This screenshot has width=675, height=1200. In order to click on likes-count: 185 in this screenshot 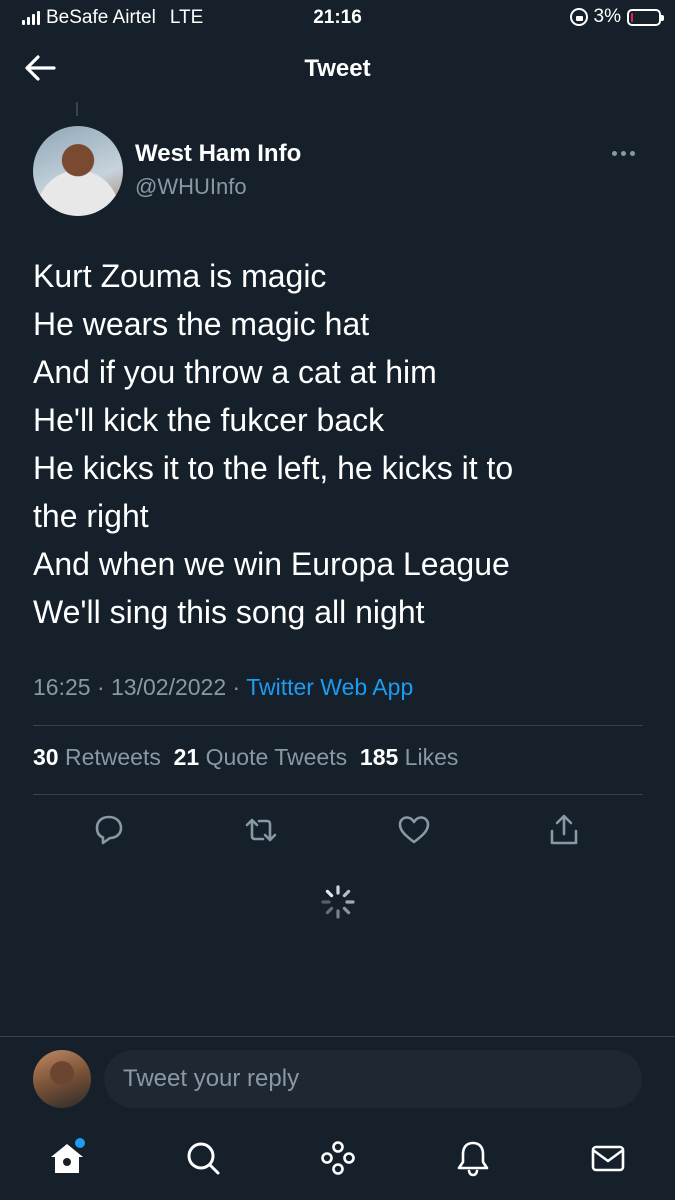, I will do `click(379, 757)`.